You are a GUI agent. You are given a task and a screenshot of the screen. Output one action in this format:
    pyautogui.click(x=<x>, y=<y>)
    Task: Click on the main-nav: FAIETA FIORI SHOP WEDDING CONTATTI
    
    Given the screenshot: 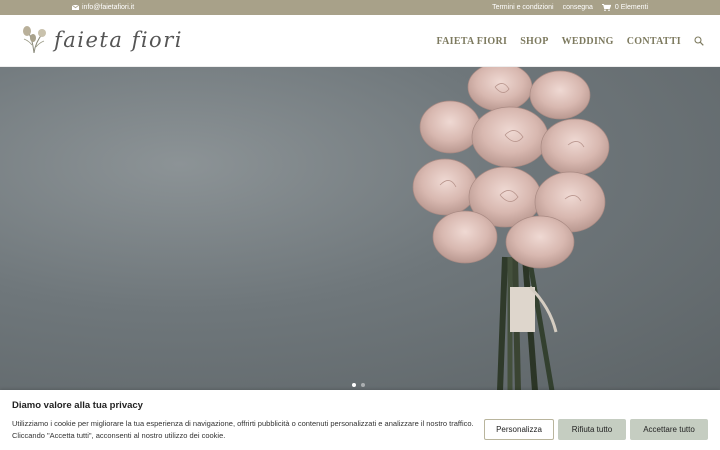 What is the action you would take?
    pyautogui.click(x=570, y=41)
    